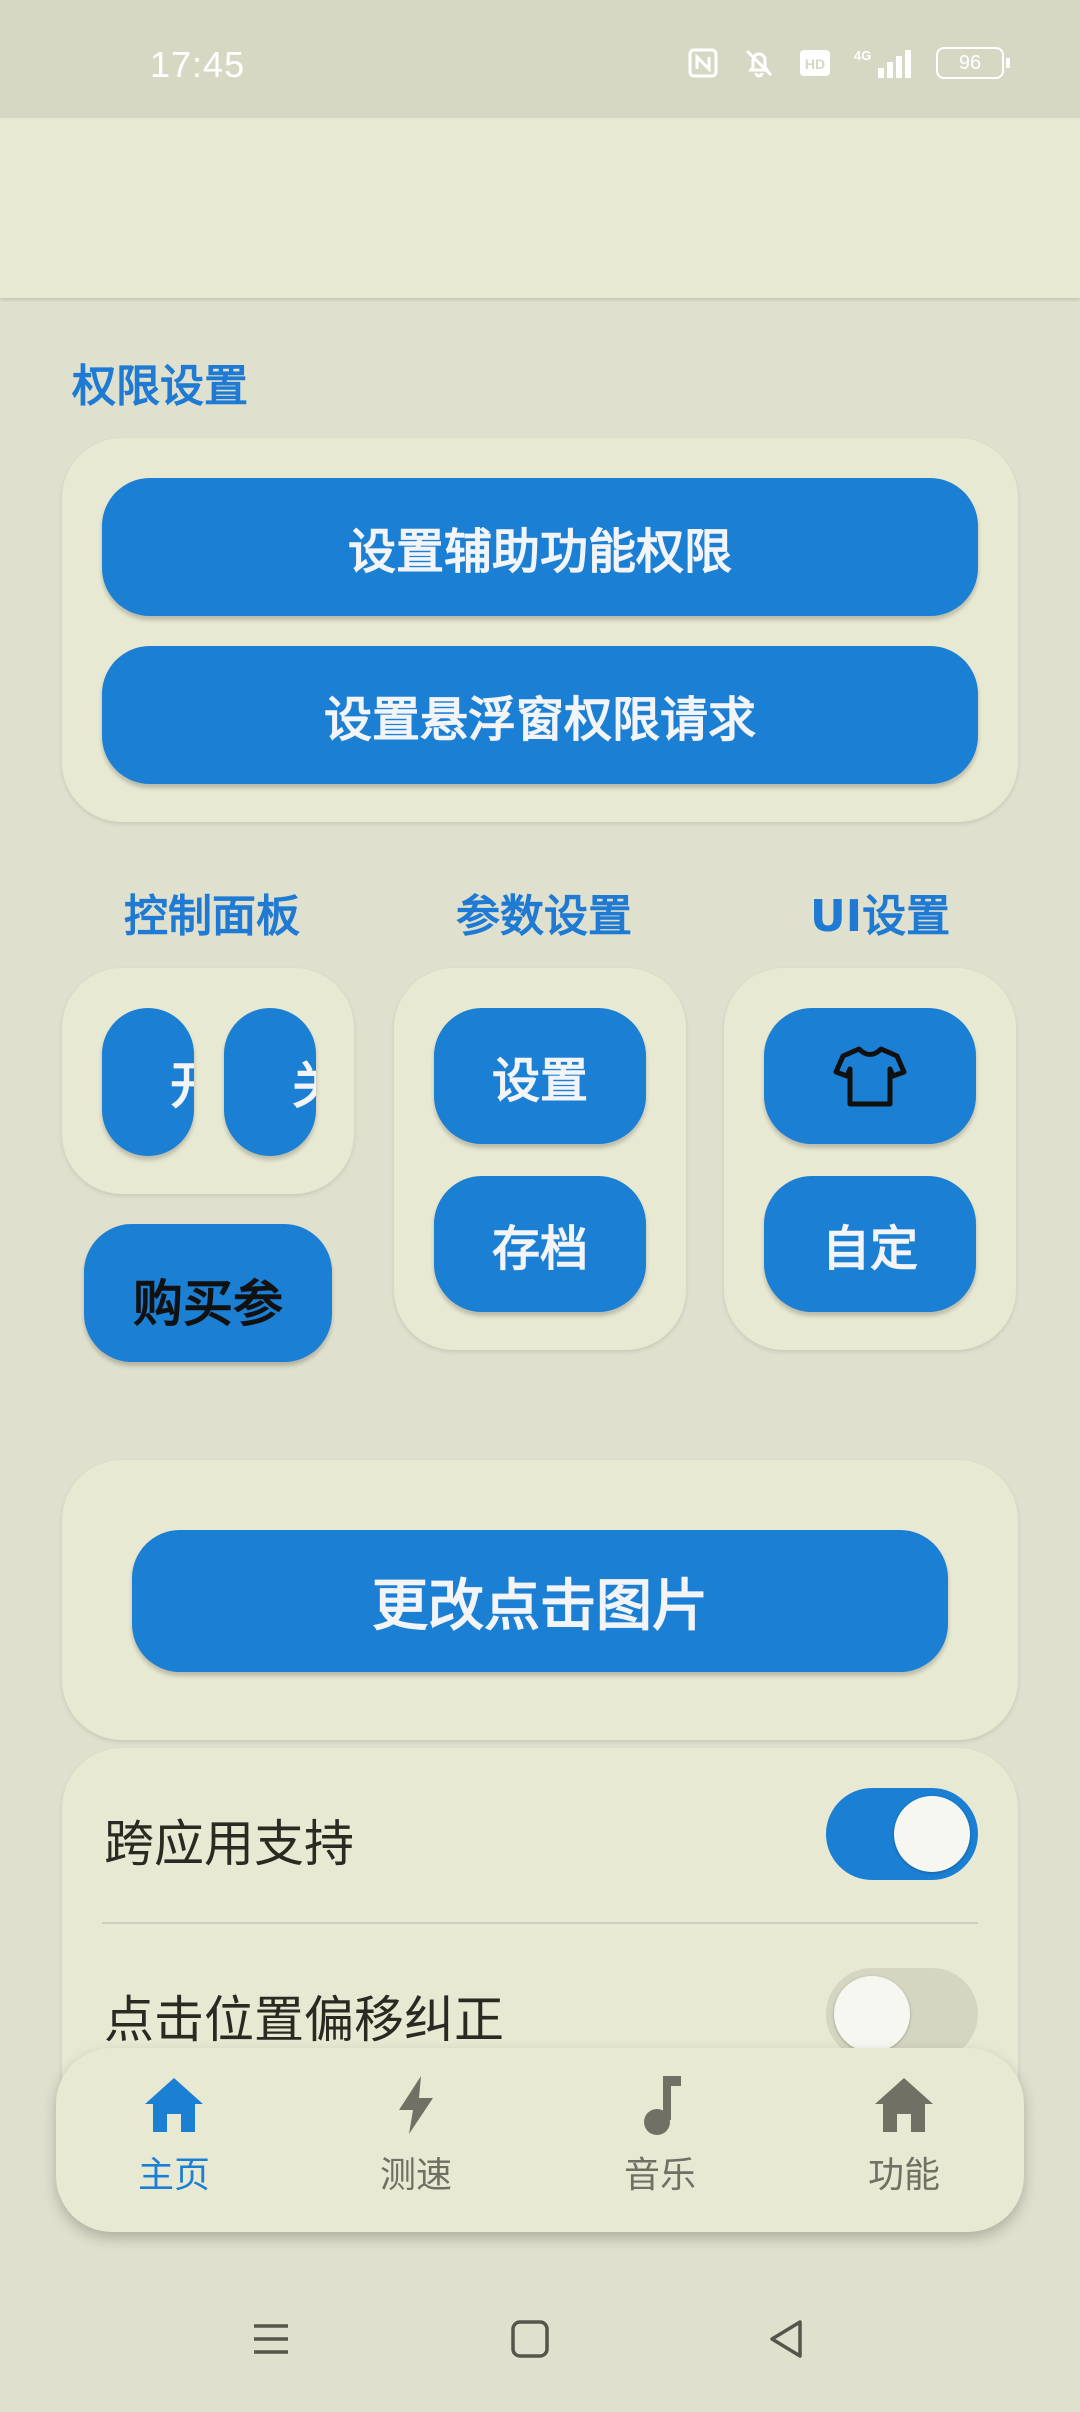 The width and height of the screenshot is (1080, 2412). What do you see at coordinates (540, 208) in the screenshot?
I see `top-app-bar` at bounding box center [540, 208].